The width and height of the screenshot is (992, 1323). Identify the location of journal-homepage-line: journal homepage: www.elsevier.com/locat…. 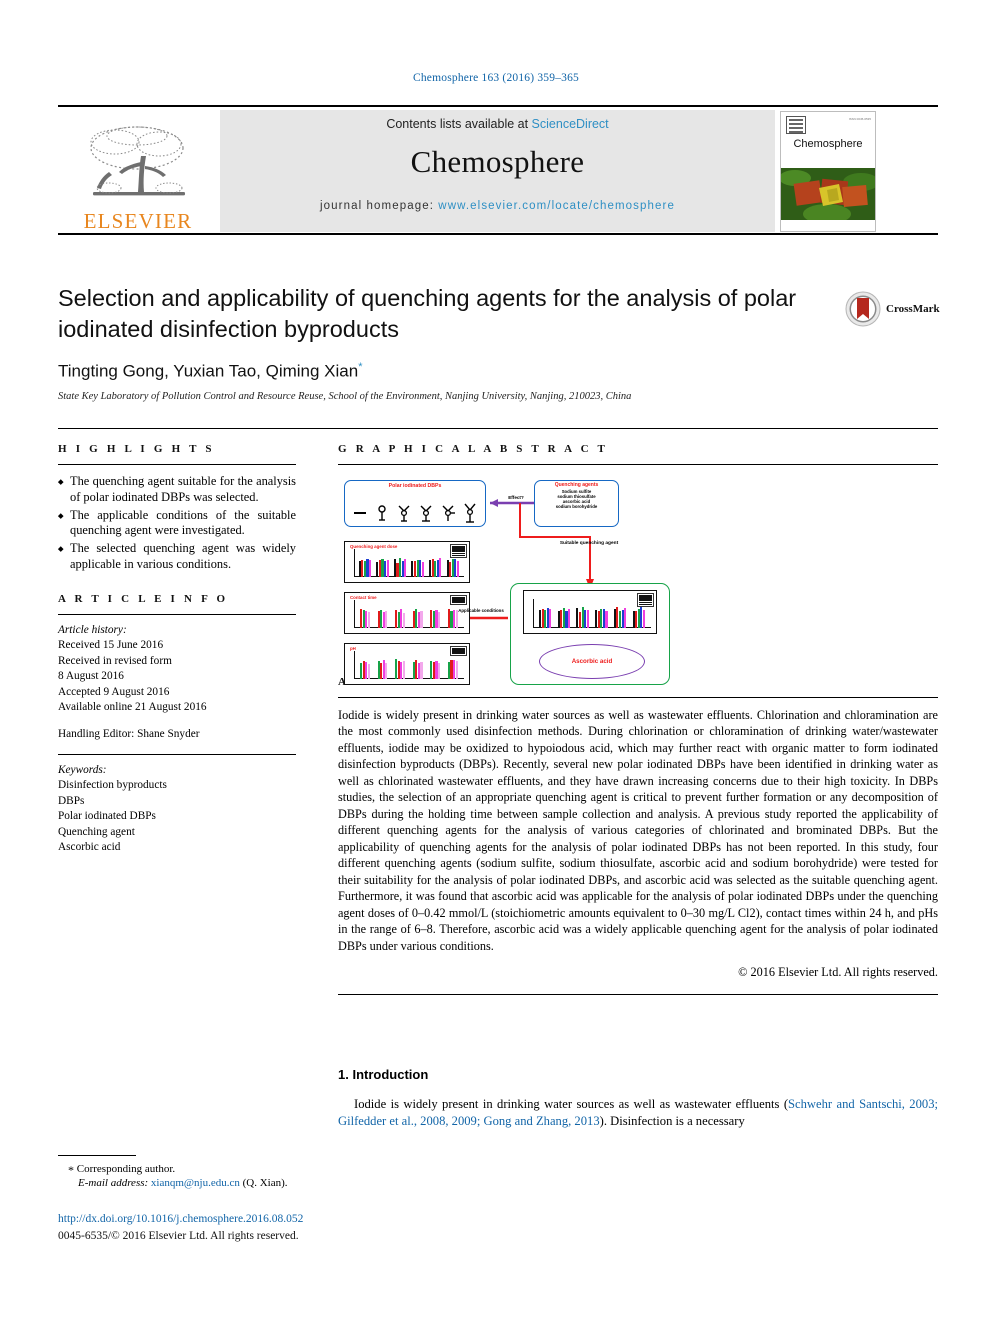
(497, 206).